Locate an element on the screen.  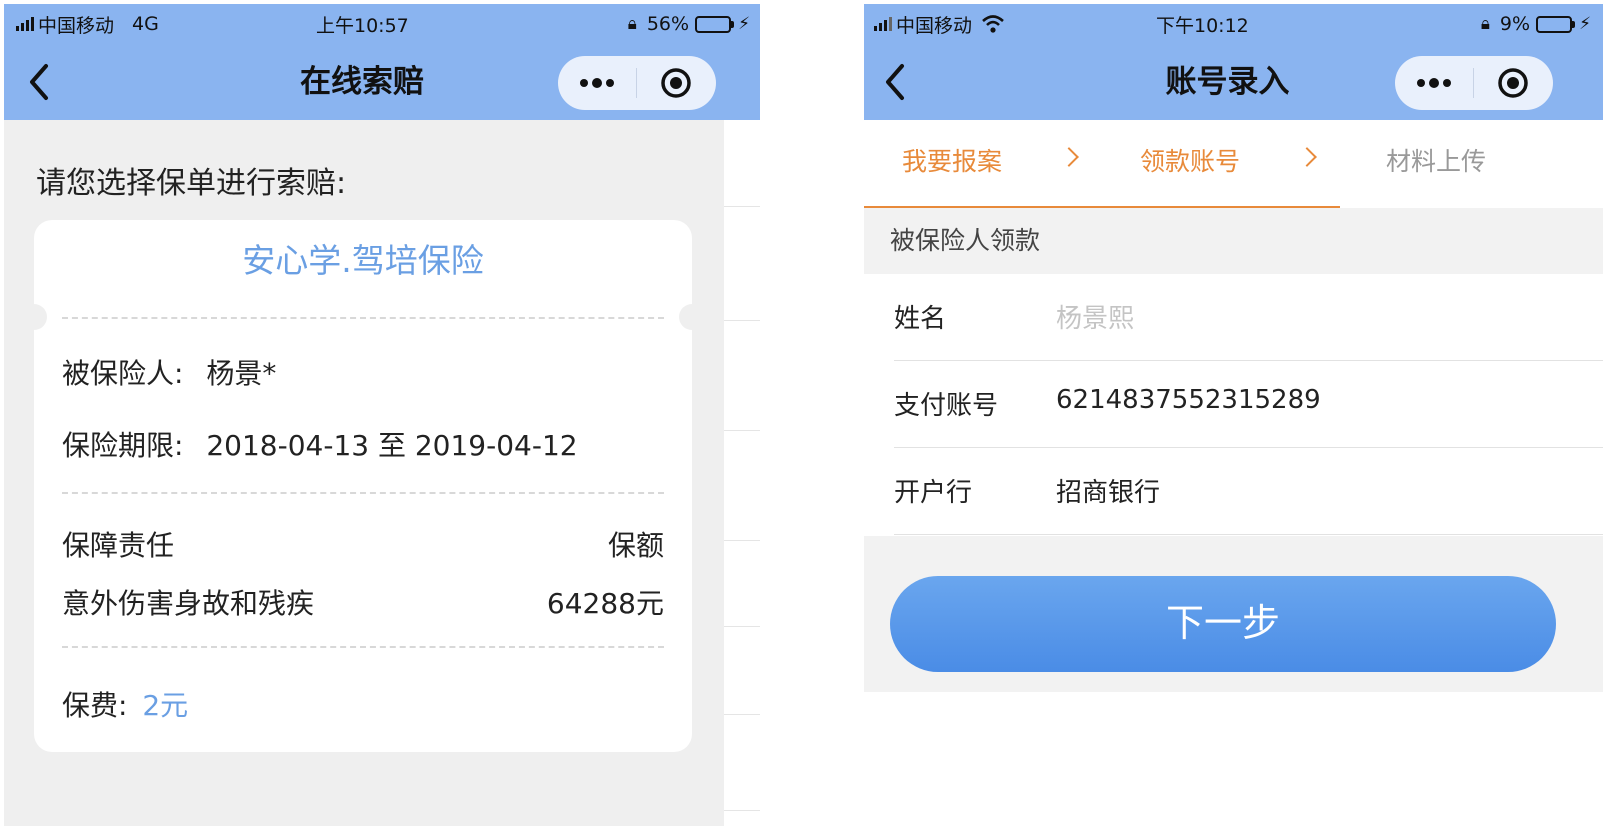
period-label: 保险期限: is located at coordinates (123, 445).